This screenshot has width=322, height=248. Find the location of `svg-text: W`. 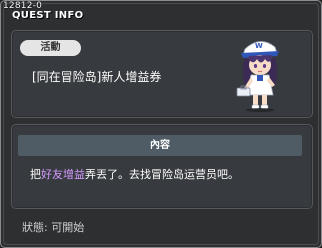

svg-text: W is located at coordinates (259, 46).